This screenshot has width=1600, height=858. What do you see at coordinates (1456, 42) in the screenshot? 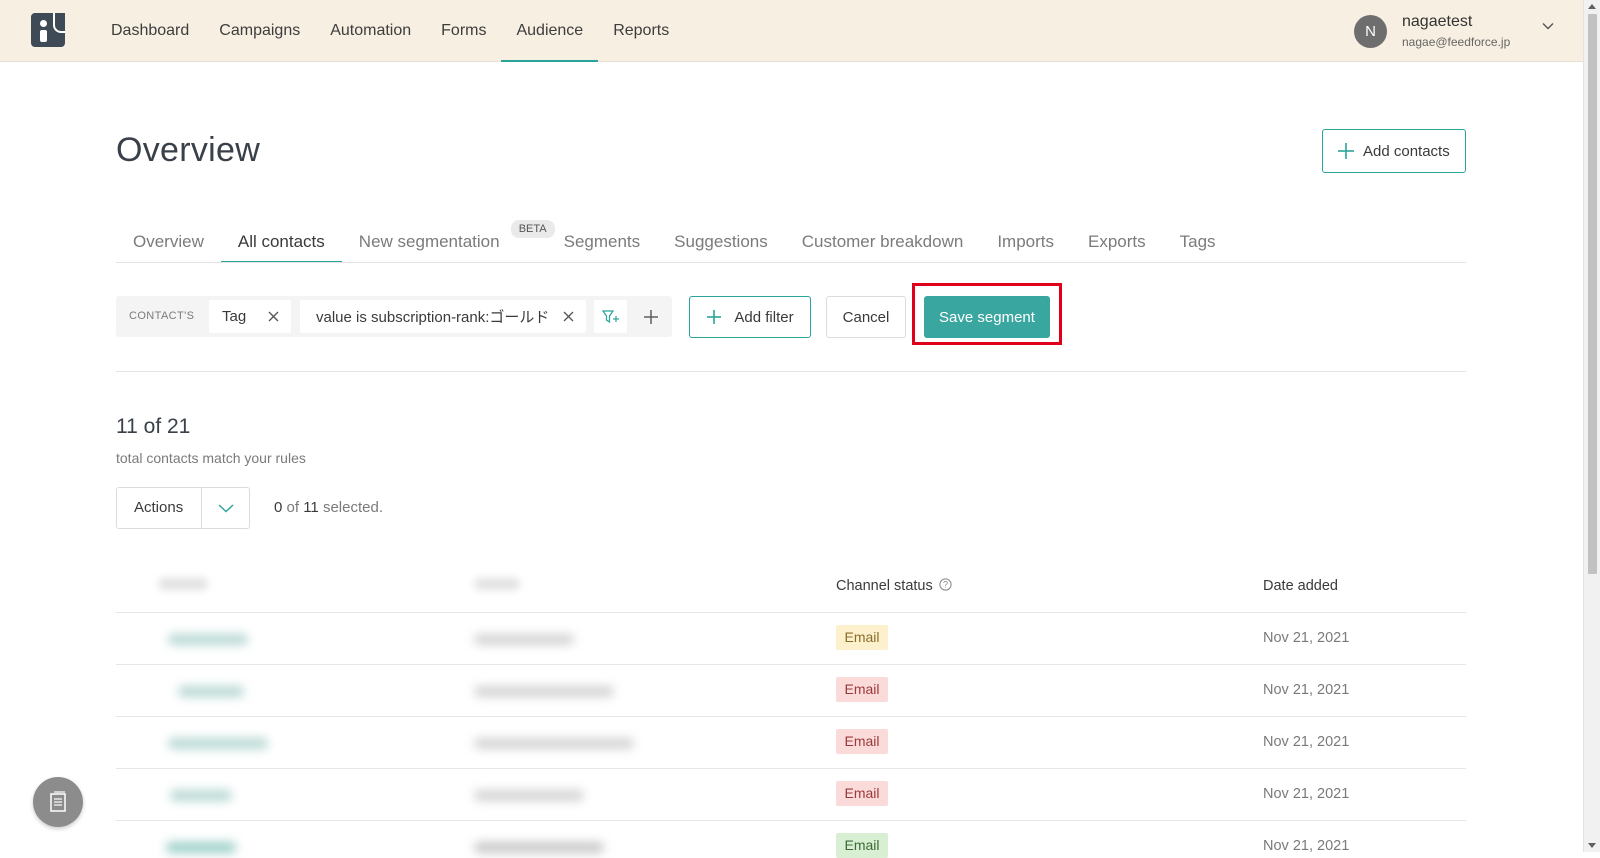
I see `user-email: nagae@feedforce.jp` at bounding box center [1456, 42].